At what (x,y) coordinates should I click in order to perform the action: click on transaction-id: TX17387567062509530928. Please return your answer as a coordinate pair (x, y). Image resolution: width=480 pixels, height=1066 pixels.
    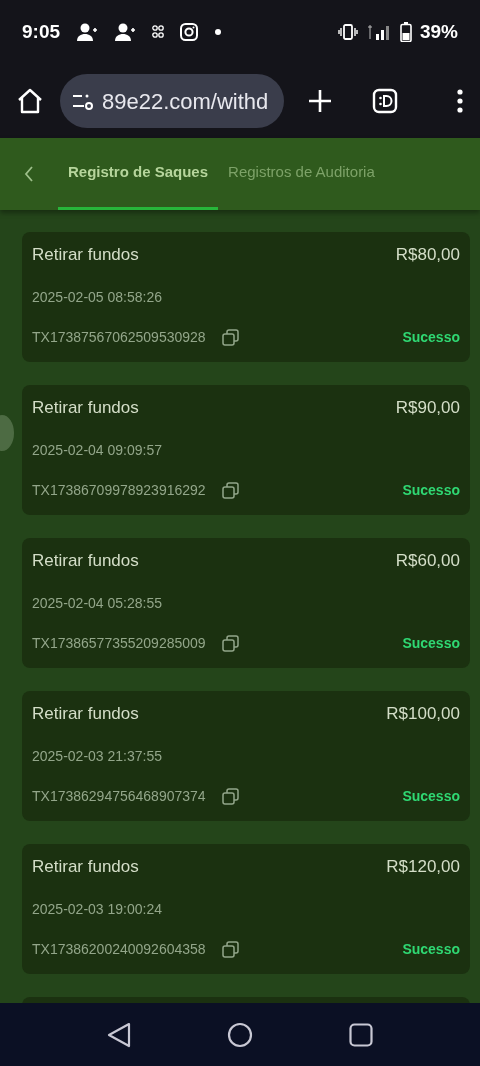
    Looking at the image, I should click on (119, 337).